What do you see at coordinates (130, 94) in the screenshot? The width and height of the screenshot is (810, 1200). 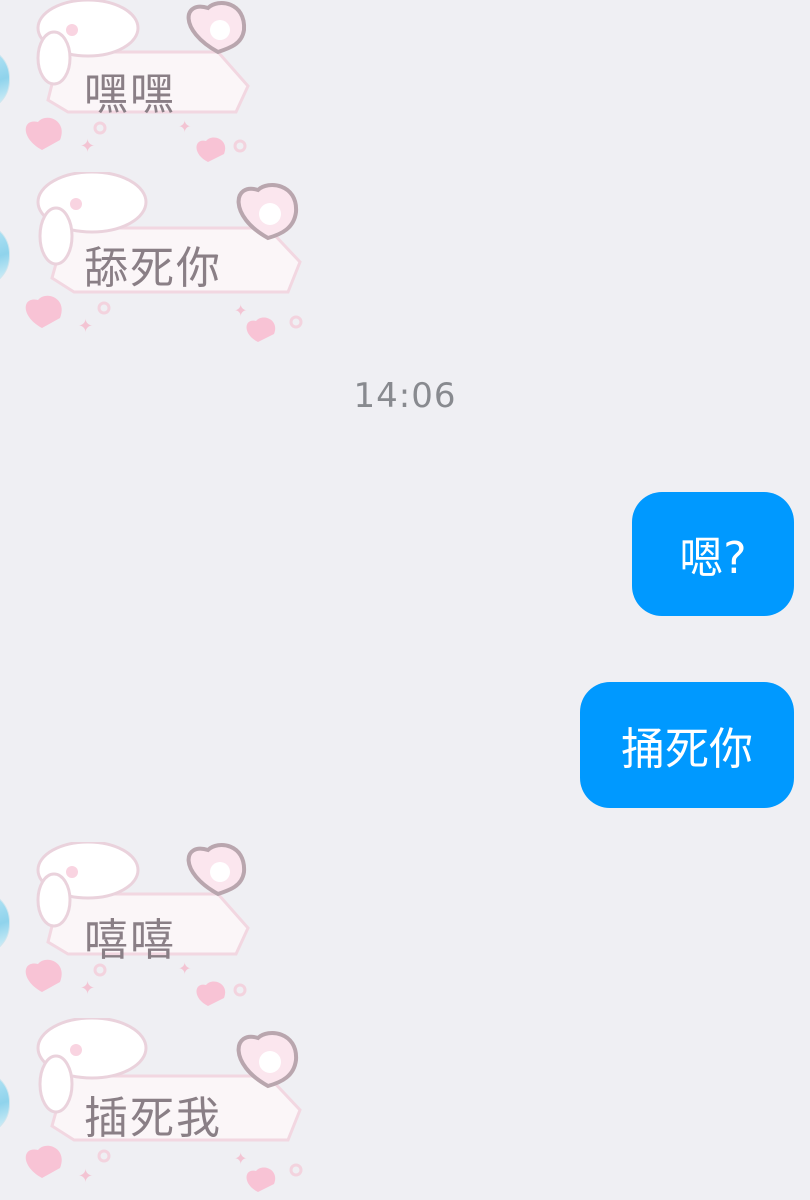 I see `sticker-caption: 嘿嘿` at bounding box center [130, 94].